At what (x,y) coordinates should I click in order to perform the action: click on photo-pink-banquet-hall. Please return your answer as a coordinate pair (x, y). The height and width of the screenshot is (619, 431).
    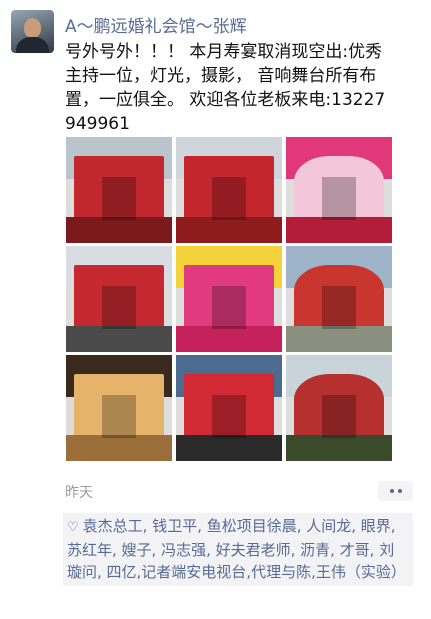
    Looking at the image, I should click on (229, 299).